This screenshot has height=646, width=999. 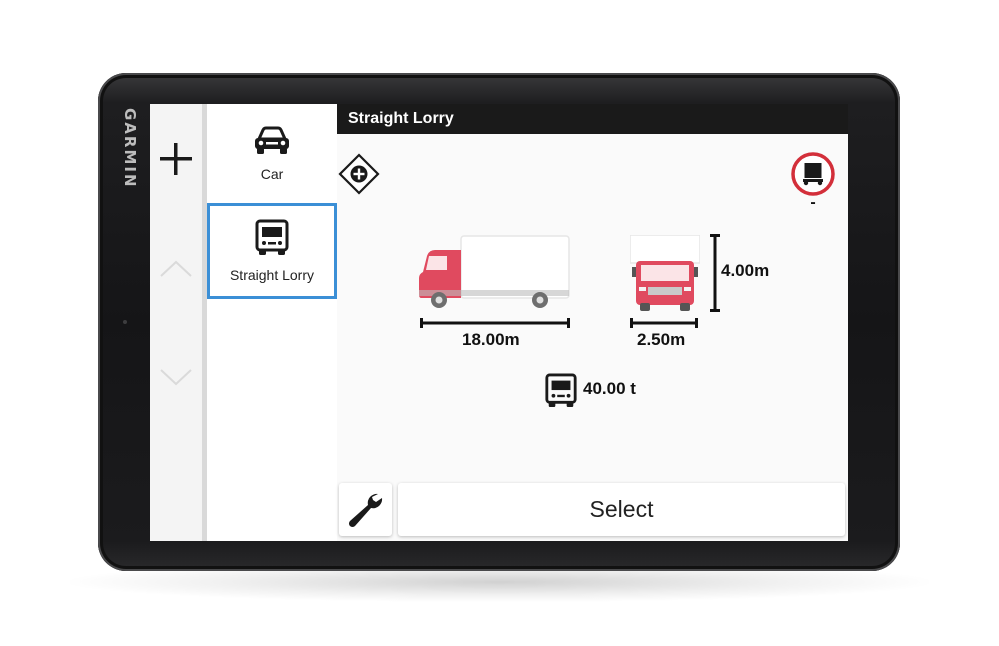 What do you see at coordinates (272, 237) in the screenshot?
I see `lorry-icon` at bounding box center [272, 237].